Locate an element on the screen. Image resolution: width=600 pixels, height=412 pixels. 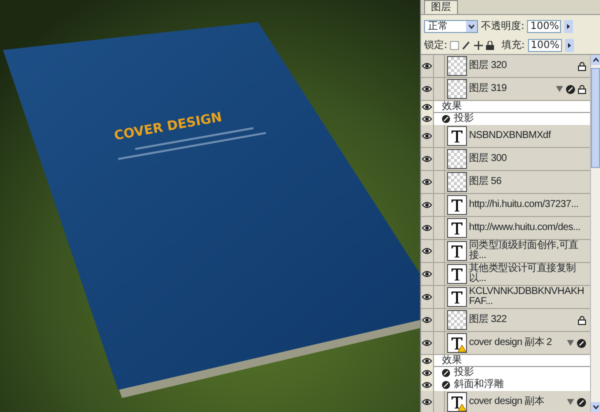
layer-row: NSBNDXBNBMXdf is located at coordinates (505, 136).